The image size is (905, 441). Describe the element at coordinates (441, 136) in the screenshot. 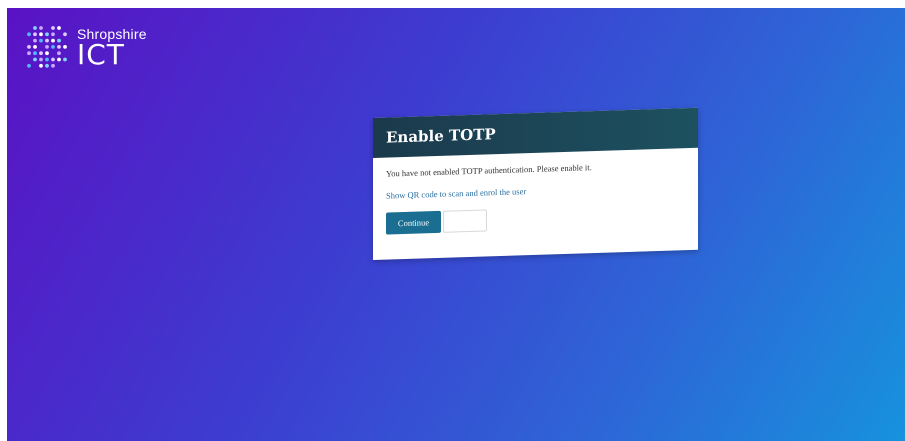

I see `dialog-title: Enable TOTP` at that location.